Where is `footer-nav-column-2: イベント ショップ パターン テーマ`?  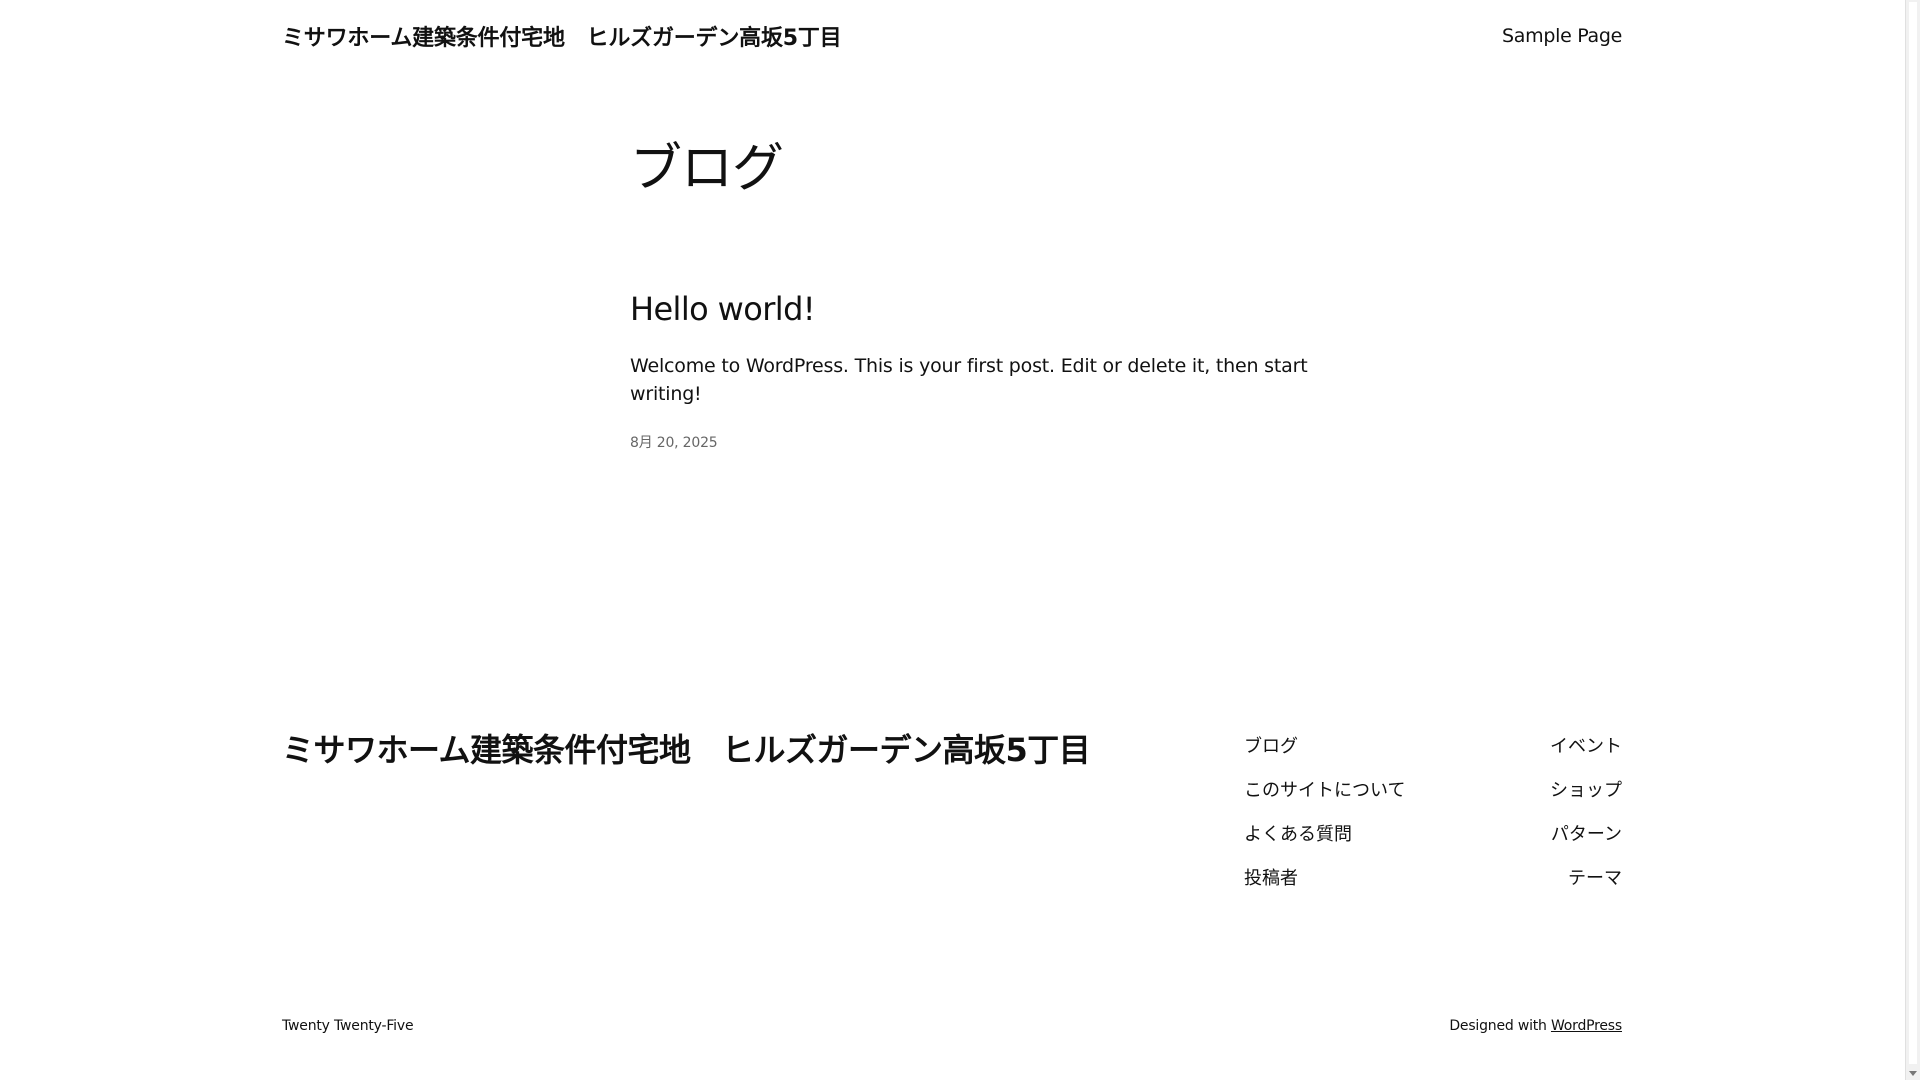
footer-nav-column-2: イベント ショップ パターン テーマ is located at coordinates (1586, 813).